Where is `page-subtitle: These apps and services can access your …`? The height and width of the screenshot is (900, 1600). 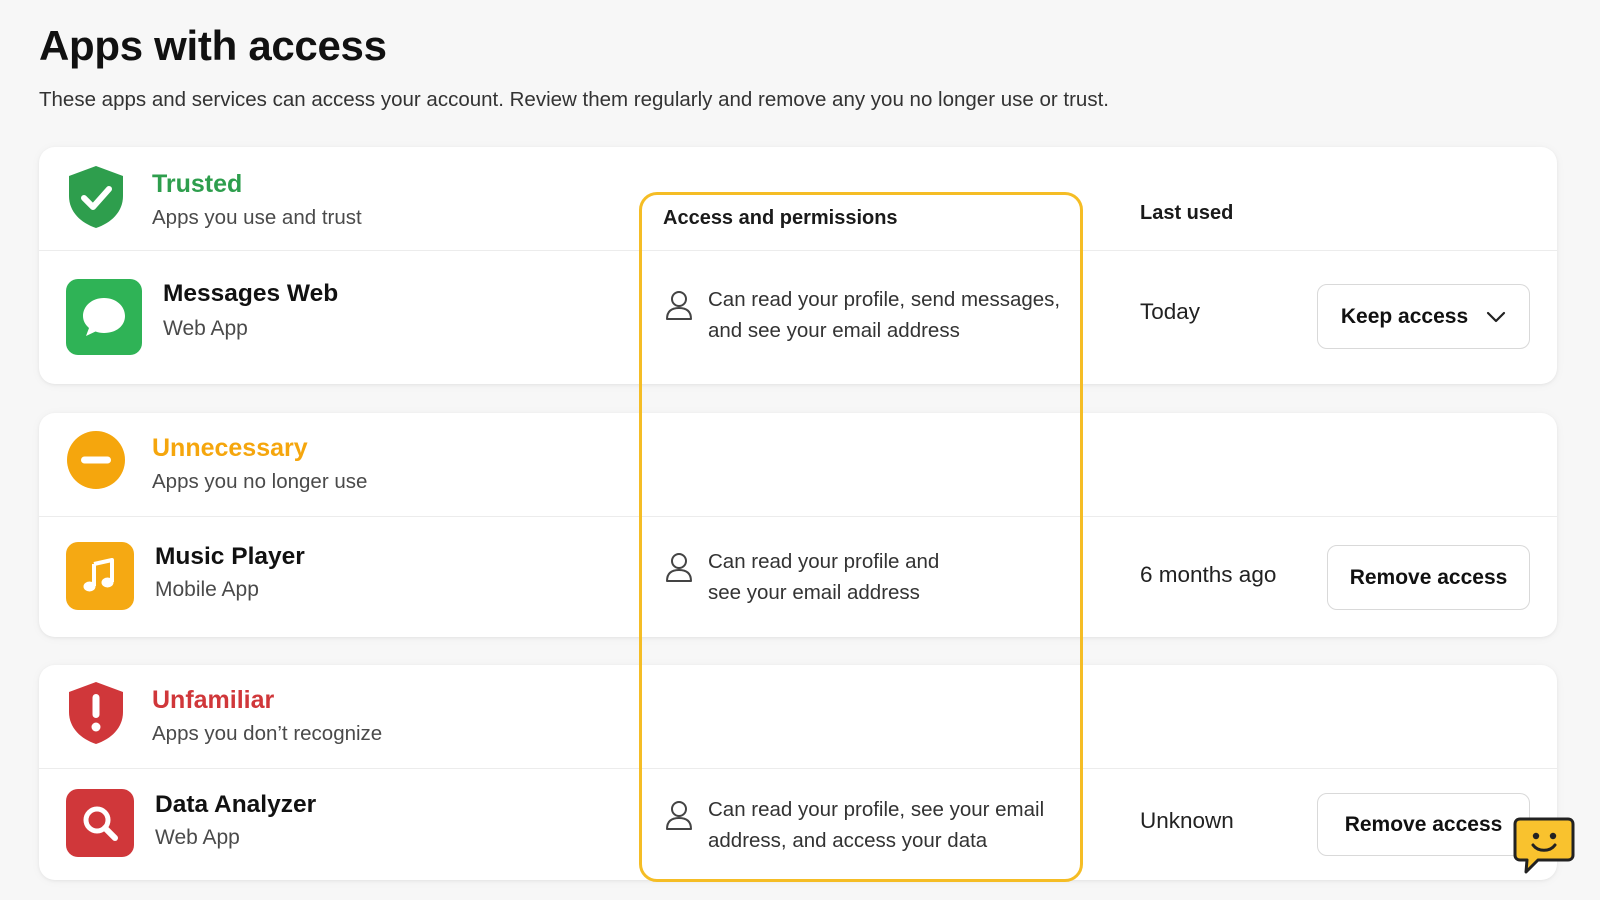
page-subtitle: These apps and services can access your … is located at coordinates (574, 99).